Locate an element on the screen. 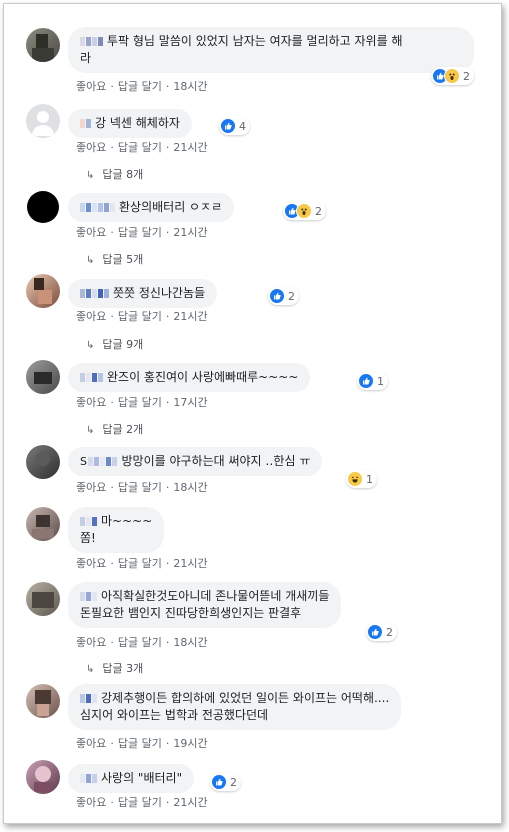 This screenshot has width=509, height=832. wow-reaction-icon is located at coordinates (304, 211).